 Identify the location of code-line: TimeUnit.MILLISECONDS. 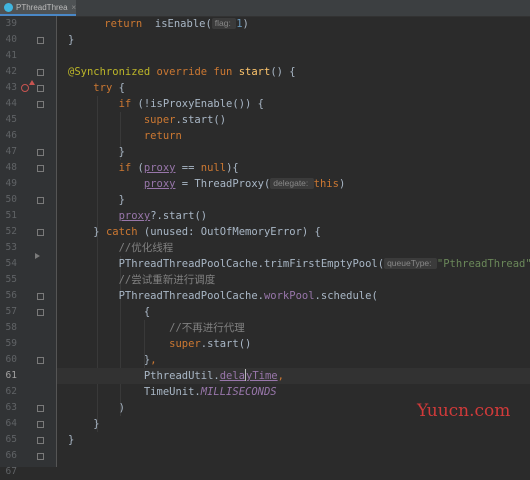
(293, 392).